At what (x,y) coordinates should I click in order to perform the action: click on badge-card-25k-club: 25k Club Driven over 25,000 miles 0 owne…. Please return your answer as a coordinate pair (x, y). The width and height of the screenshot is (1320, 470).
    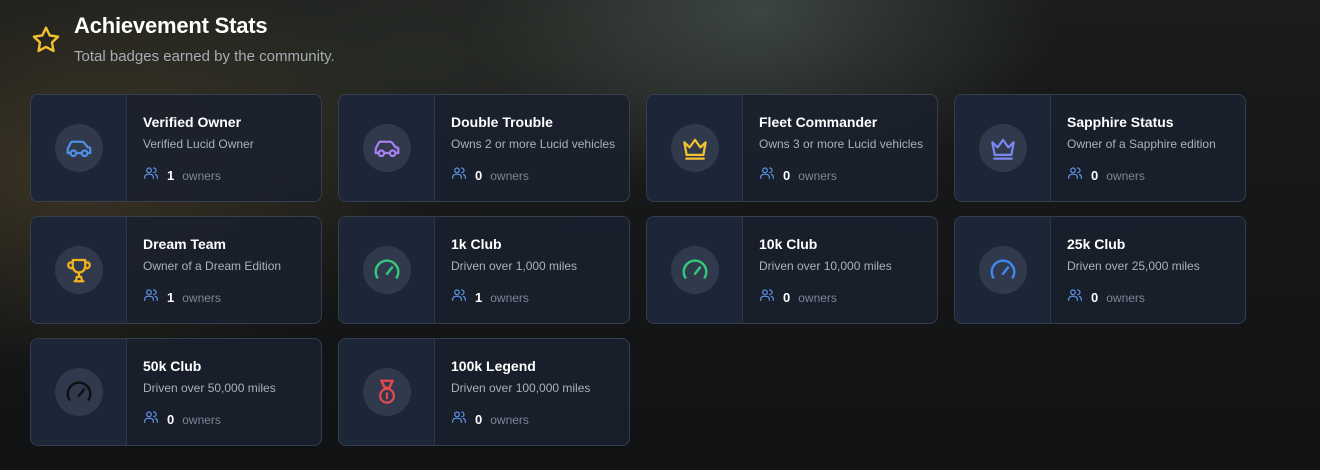
    Looking at the image, I should click on (1100, 270).